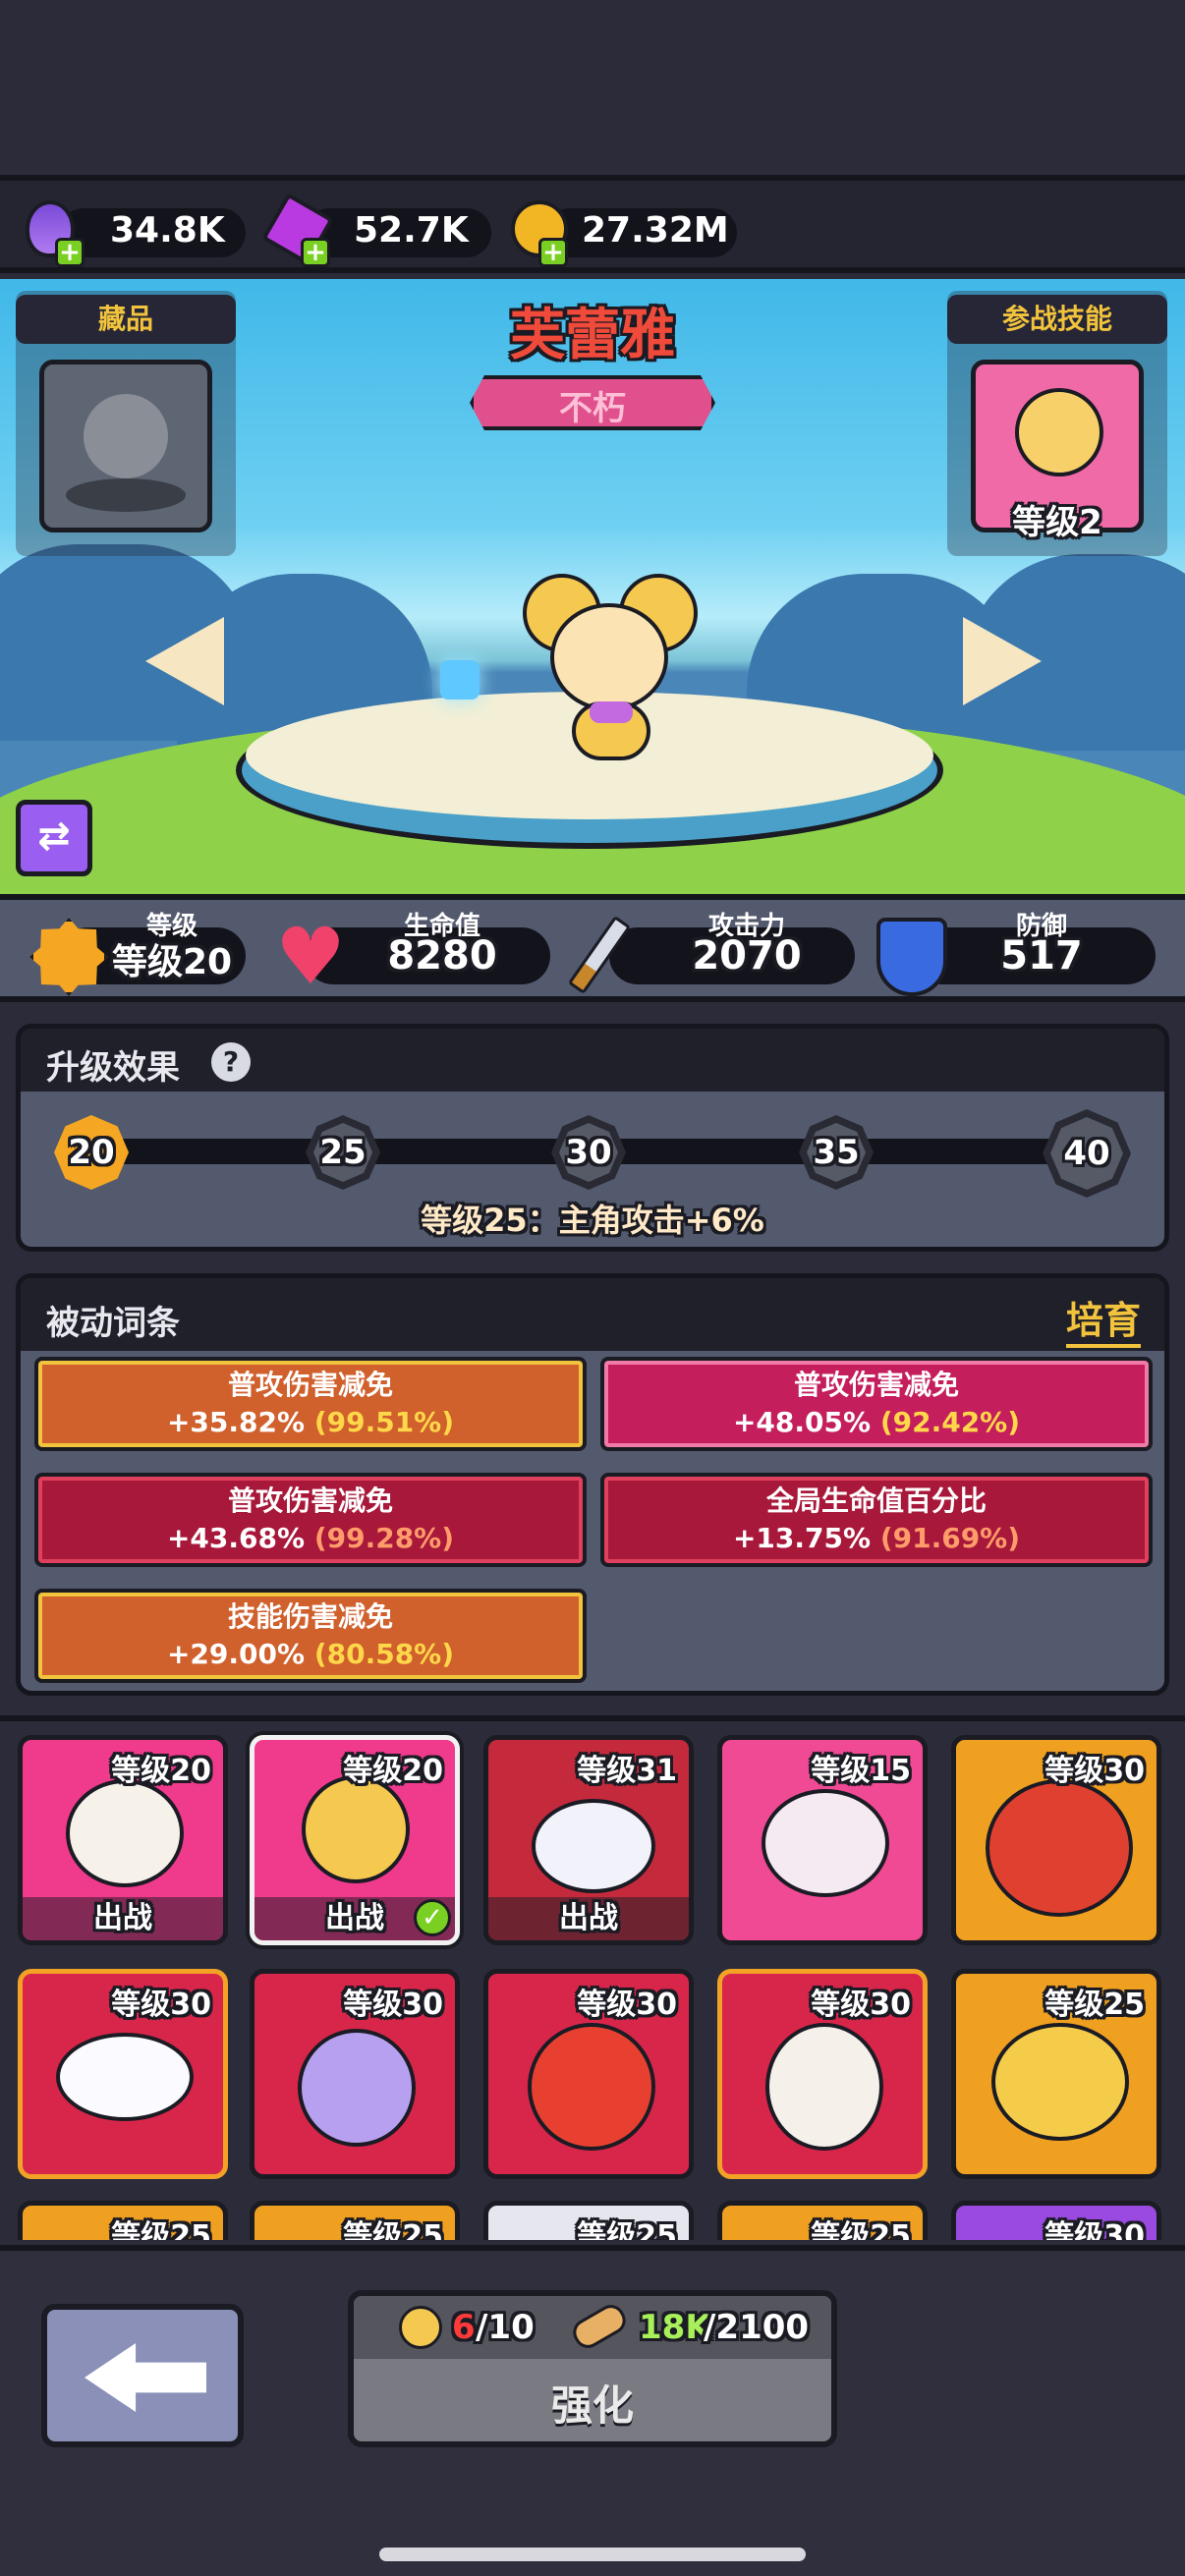 The width and height of the screenshot is (1185, 2576). Describe the element at coordinates (442, 956) in the screenshot. I see `hp-value: 8280` at that location.